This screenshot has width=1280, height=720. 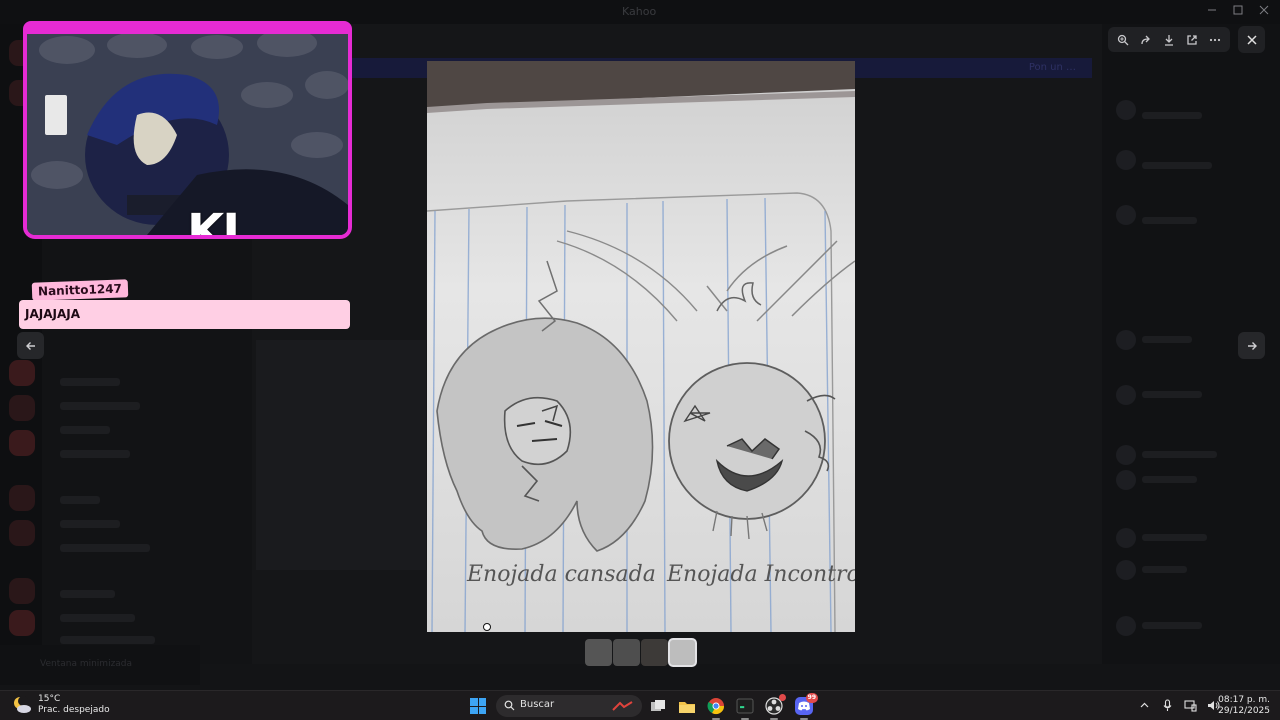 I want to click on open-external-button, so click(x=1192, y=40).